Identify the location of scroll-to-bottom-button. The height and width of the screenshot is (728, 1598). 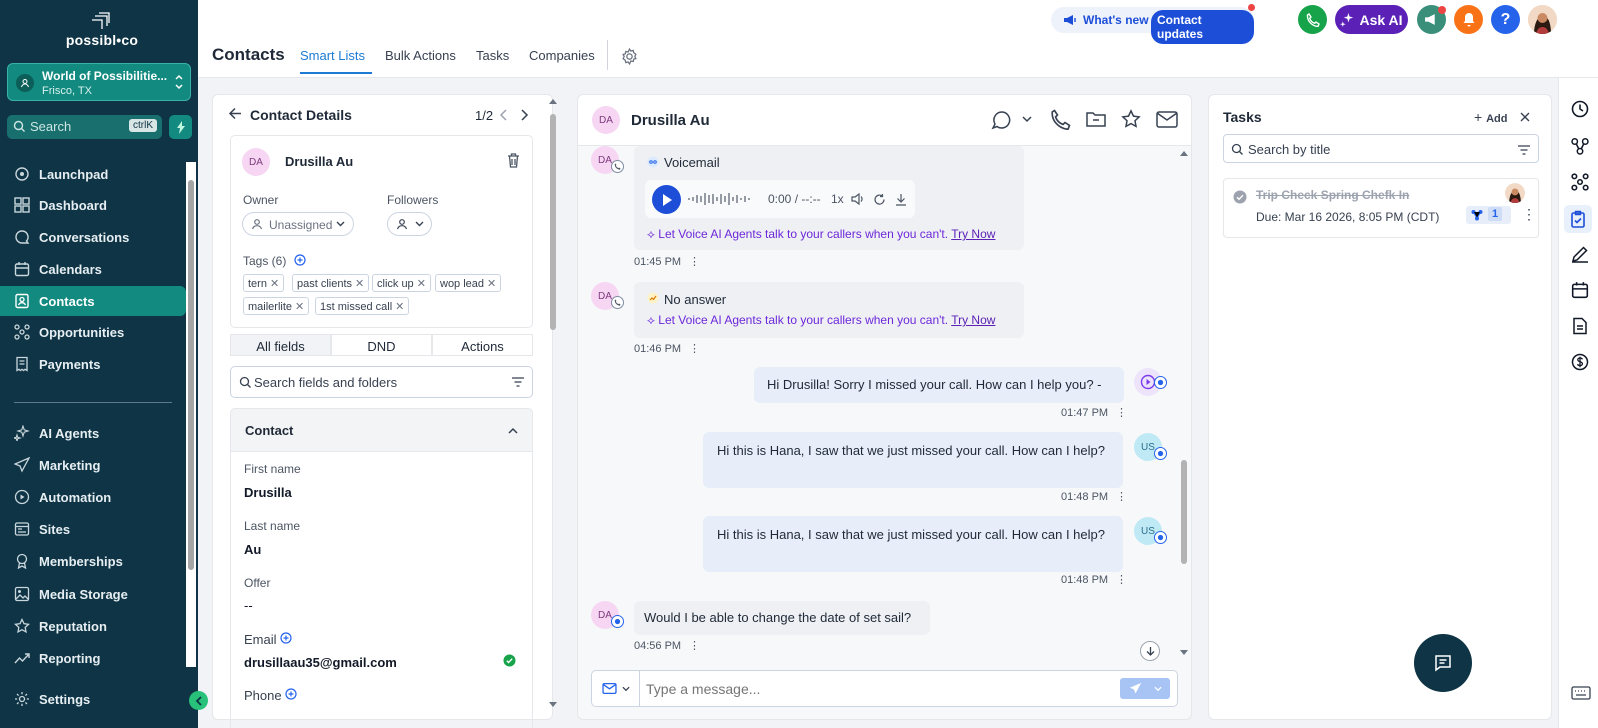
(1150, 651).